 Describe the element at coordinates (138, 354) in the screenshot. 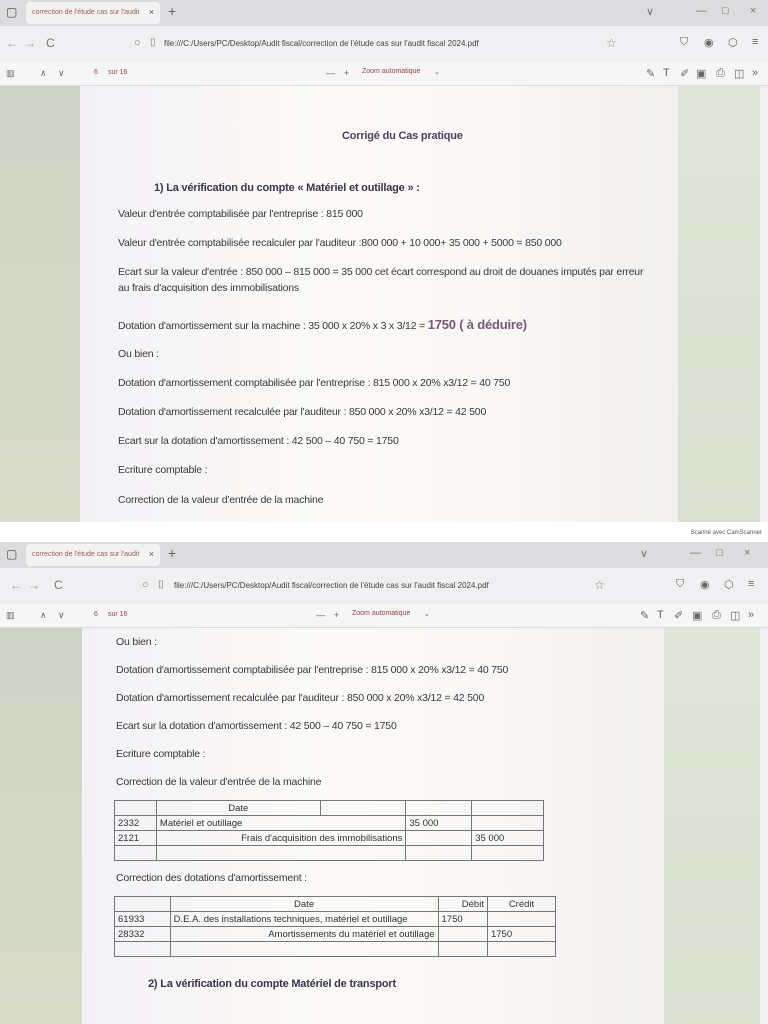

I see `doc-line: Ou bien :` at that location.